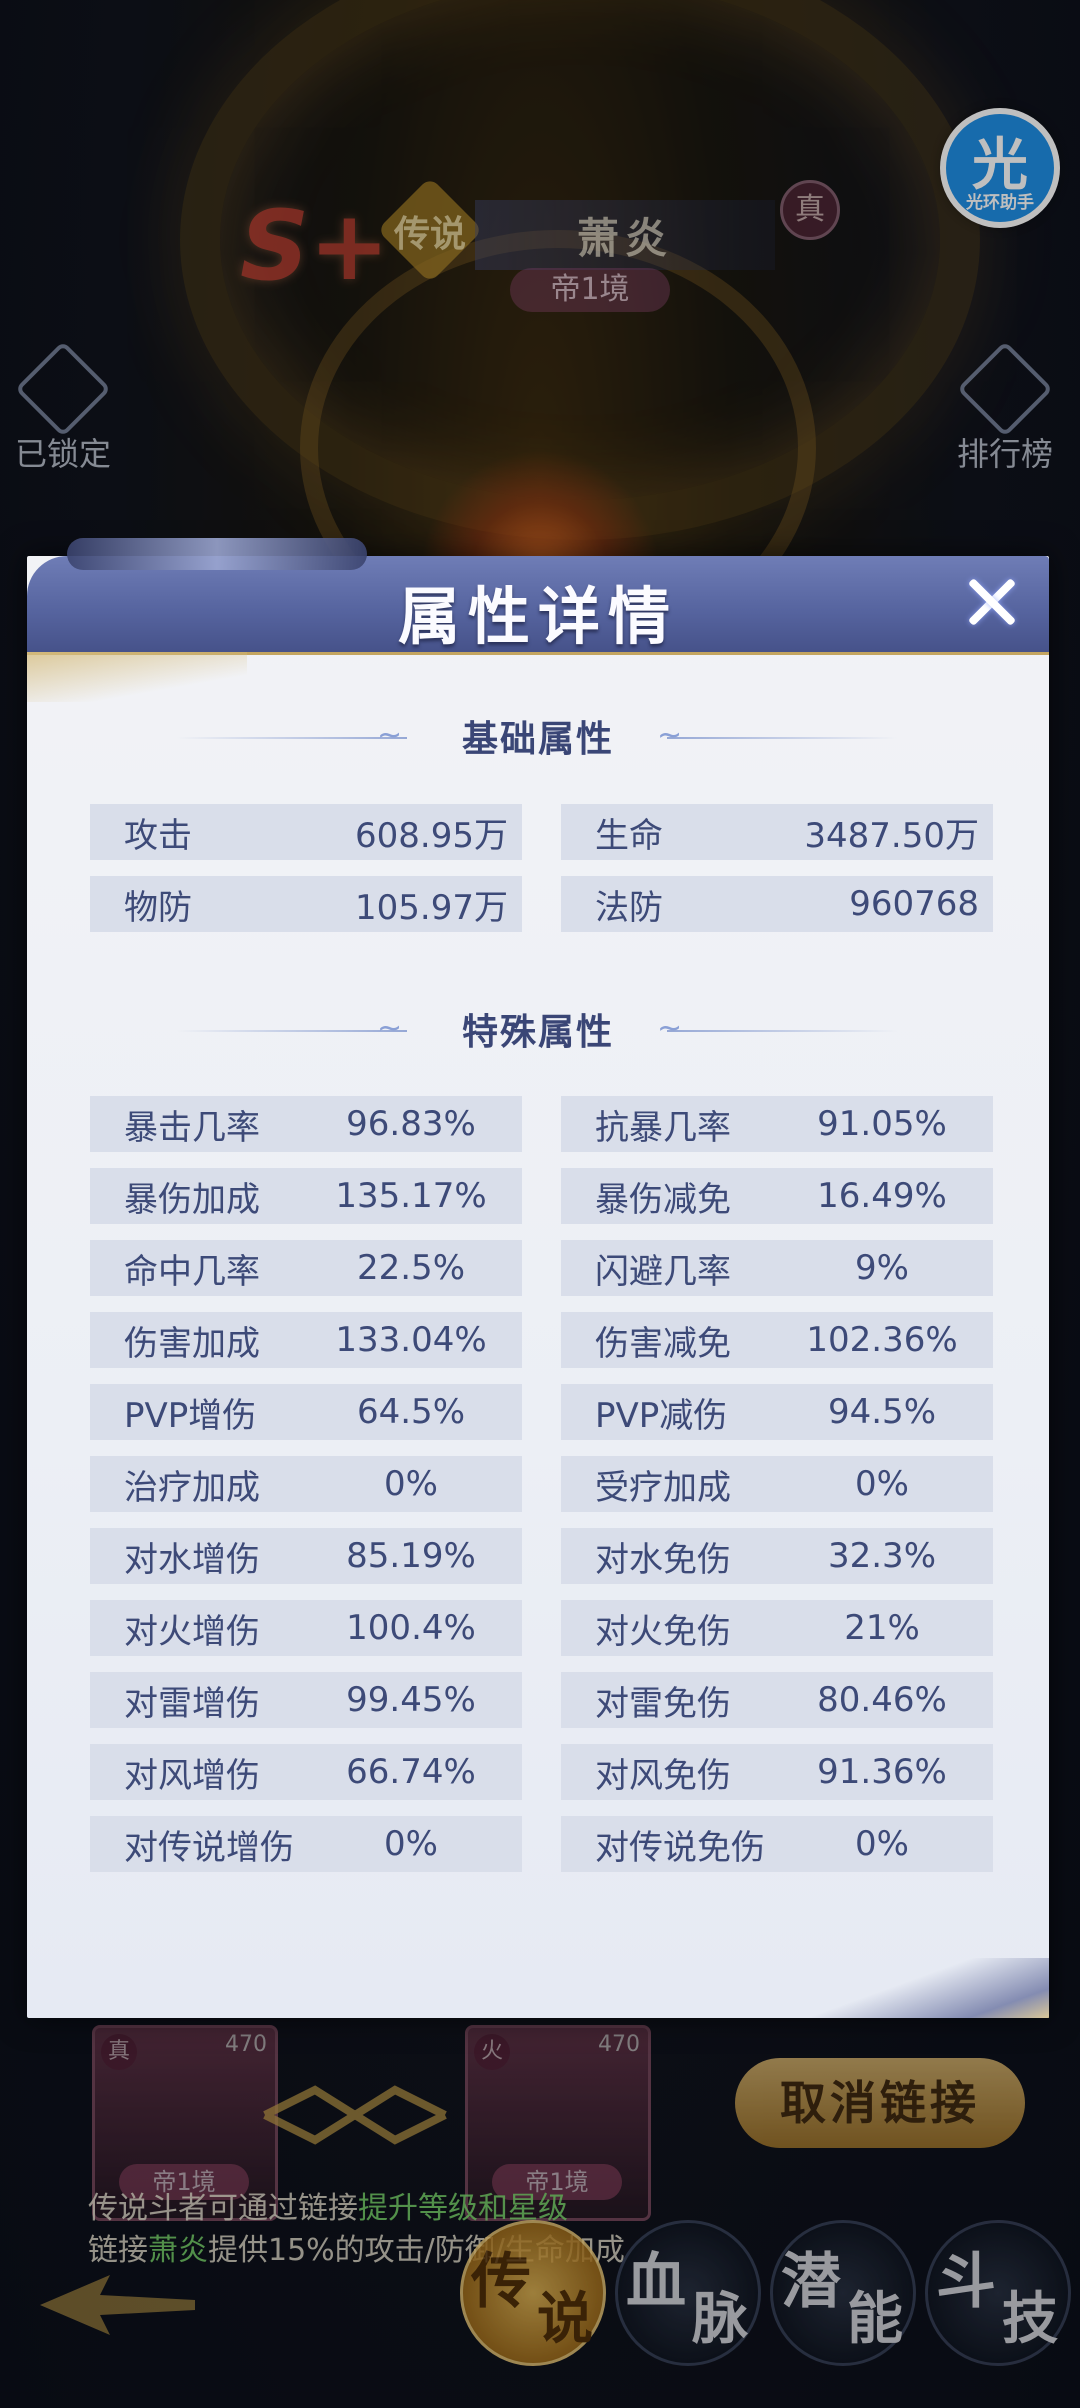 The image size is (1080, 2408). I want to click on stat-value: 9%, so click(882, 1268).